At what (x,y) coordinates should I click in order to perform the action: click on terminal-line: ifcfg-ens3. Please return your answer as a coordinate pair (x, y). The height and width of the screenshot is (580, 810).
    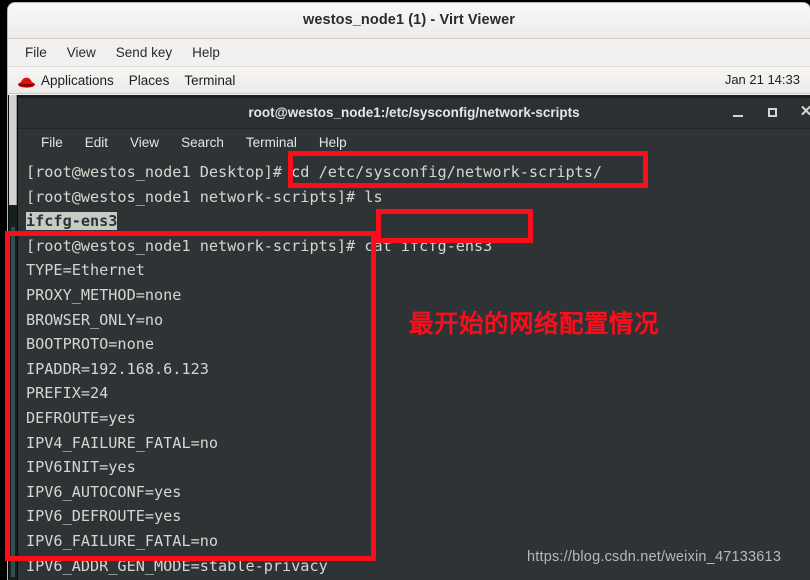
    Looking at the image, I should click on (418, 221).